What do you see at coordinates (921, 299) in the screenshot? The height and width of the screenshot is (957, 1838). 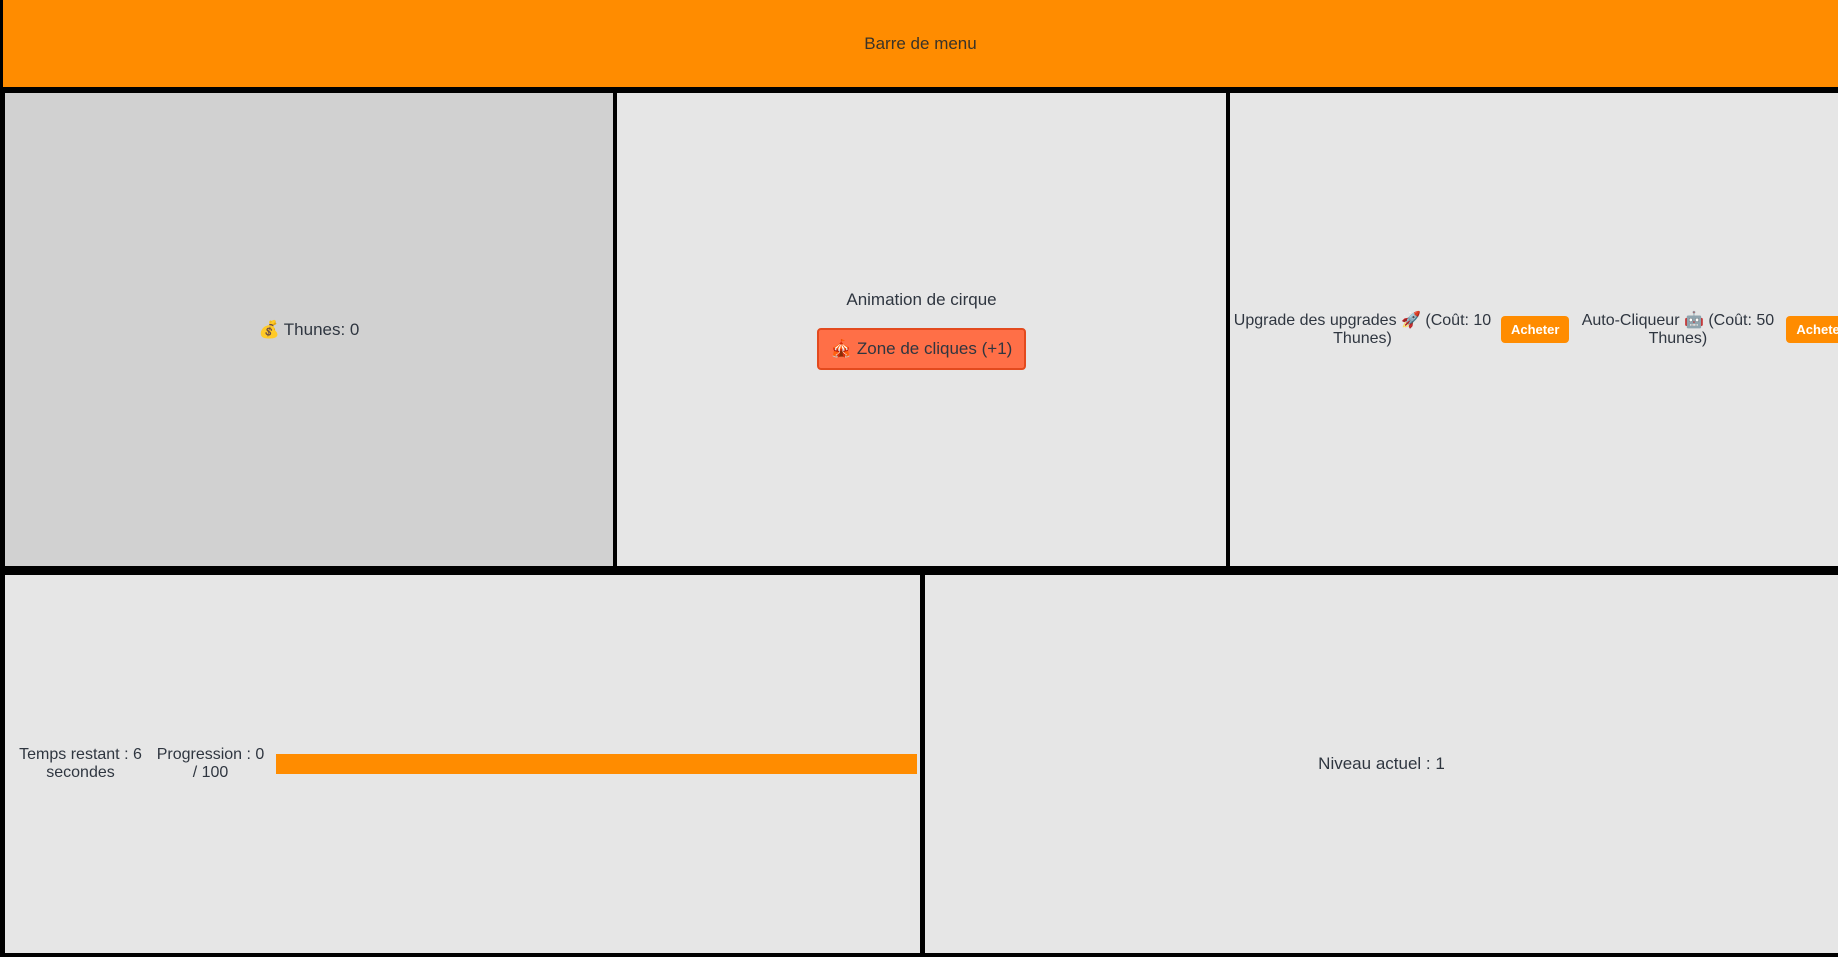 I see `animation-title: Animation de cirque` at bounding box center [921, 299].